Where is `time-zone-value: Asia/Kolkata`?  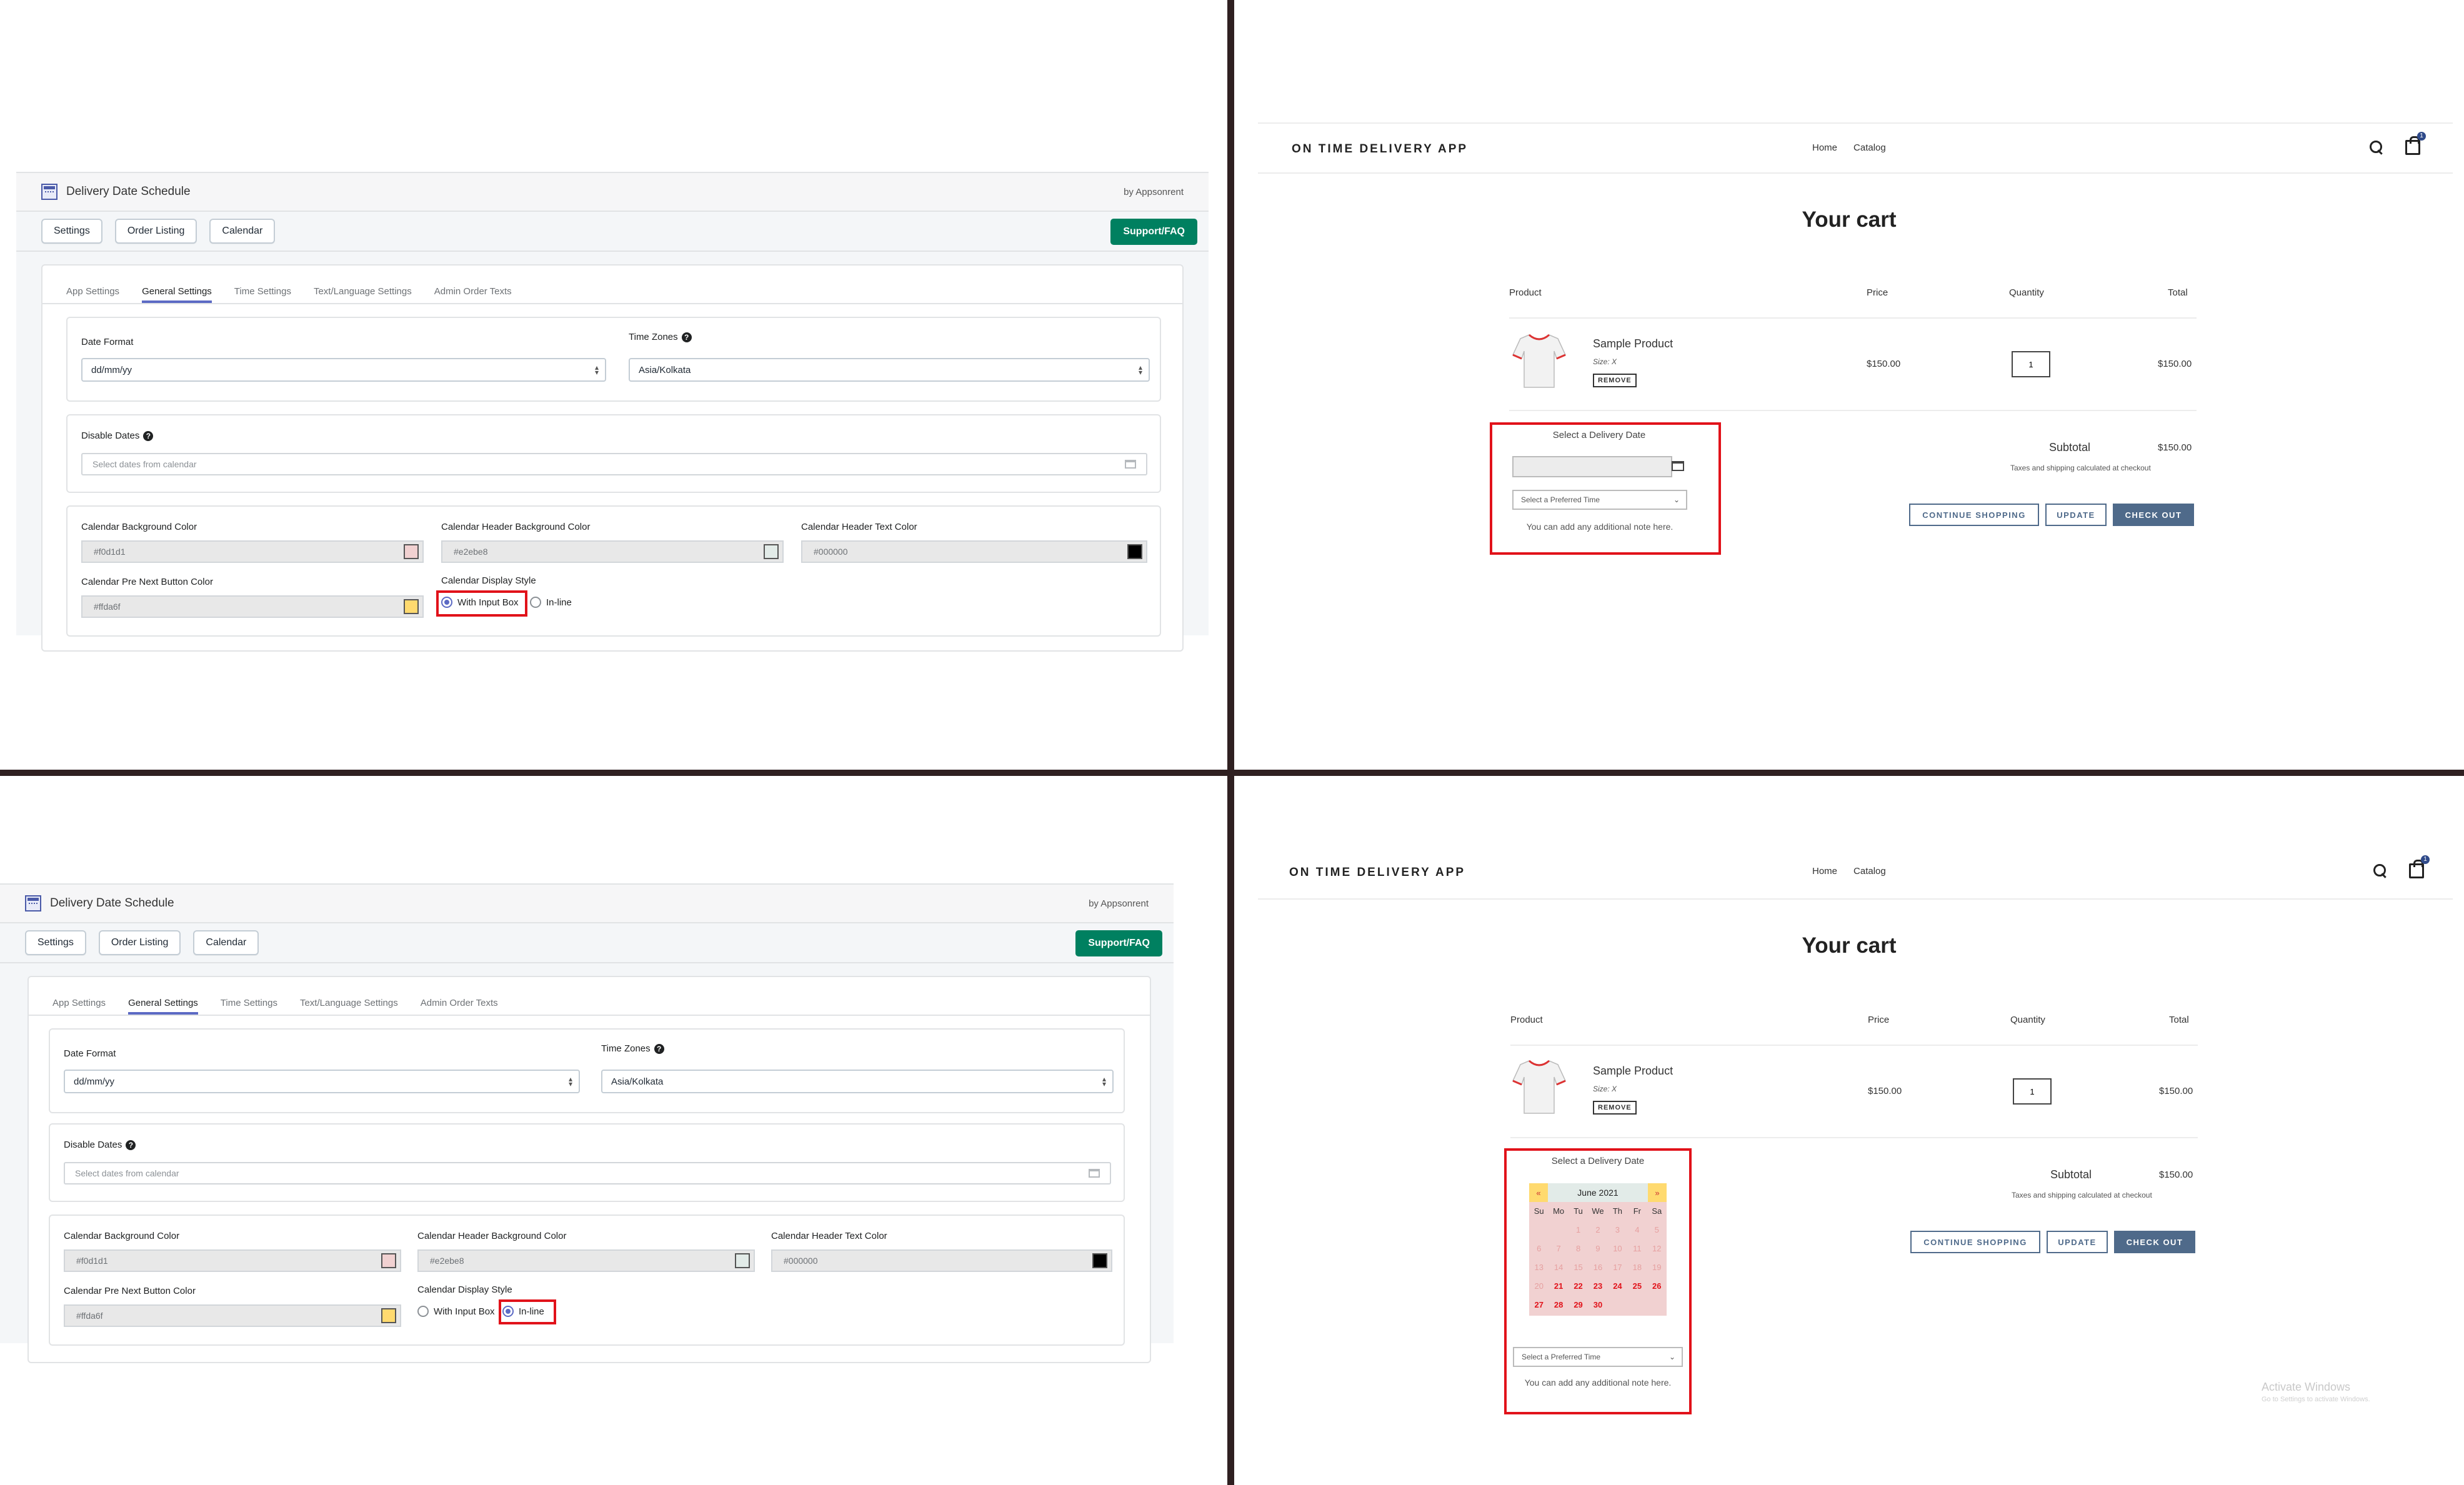 time-zone-value: Asia/Kolkata is located at coordinates (665, 369).